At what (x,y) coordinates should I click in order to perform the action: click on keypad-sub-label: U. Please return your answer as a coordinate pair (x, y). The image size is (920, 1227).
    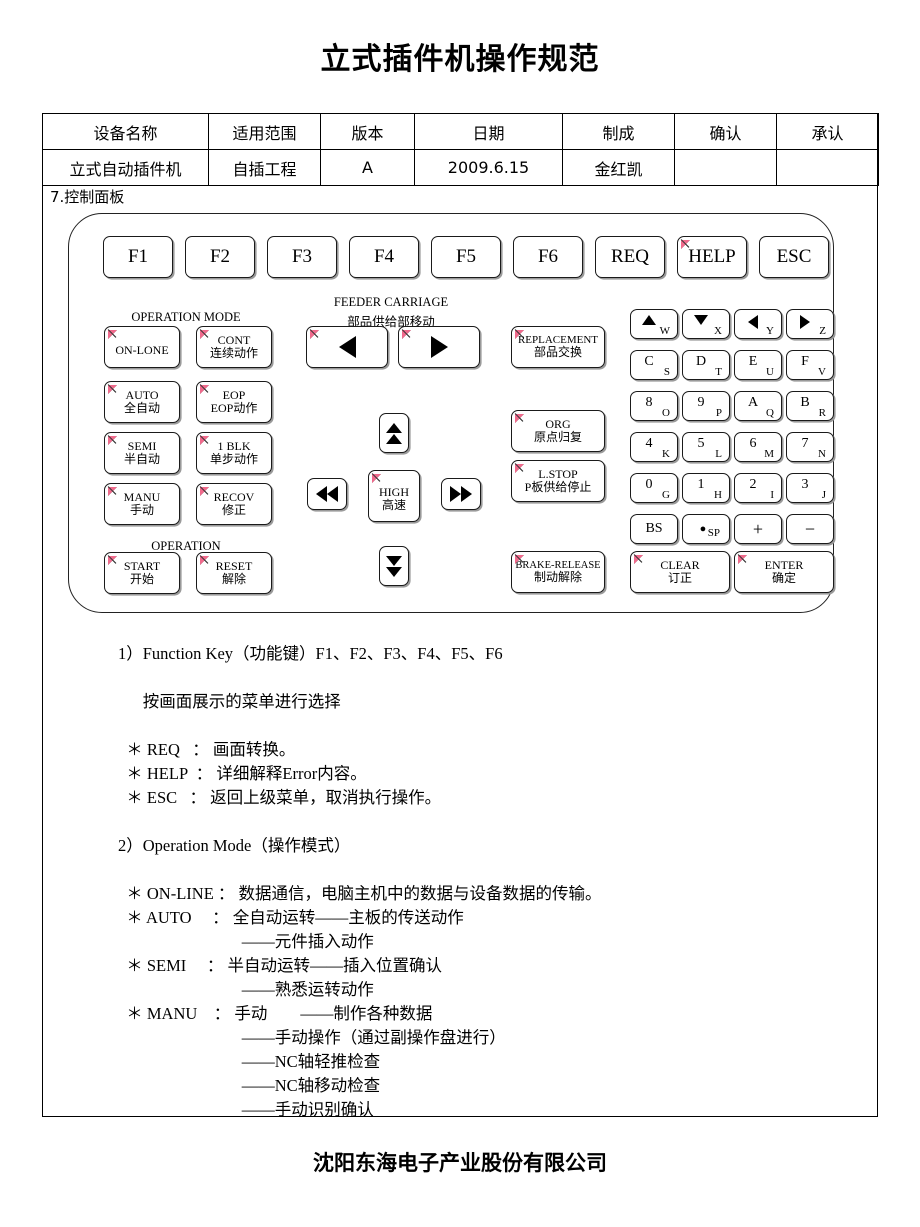
    Looking at the image, I should click on (770, 372).